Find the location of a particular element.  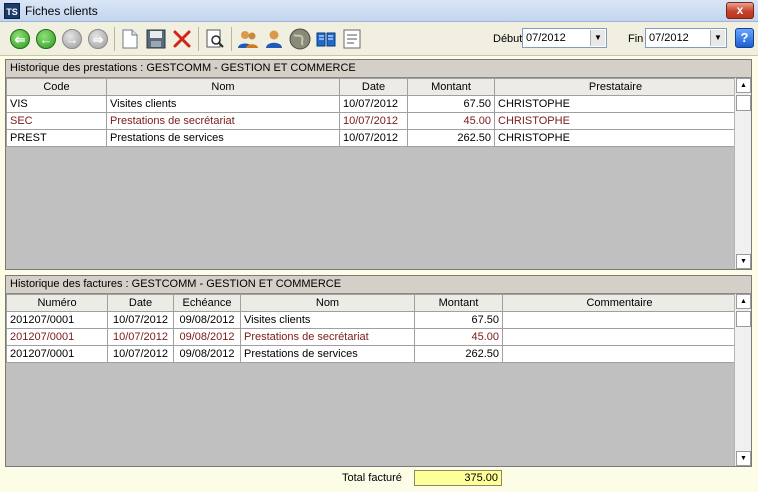

debut-label: Début is located at coordinates (508, 39).